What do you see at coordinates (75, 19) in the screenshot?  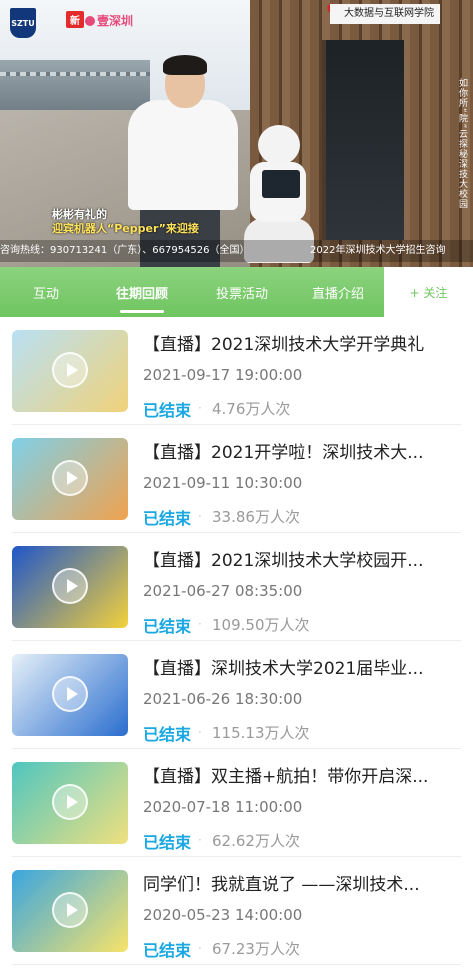 I see `media-brand-badge: 新` at bounding box center [75, 19].